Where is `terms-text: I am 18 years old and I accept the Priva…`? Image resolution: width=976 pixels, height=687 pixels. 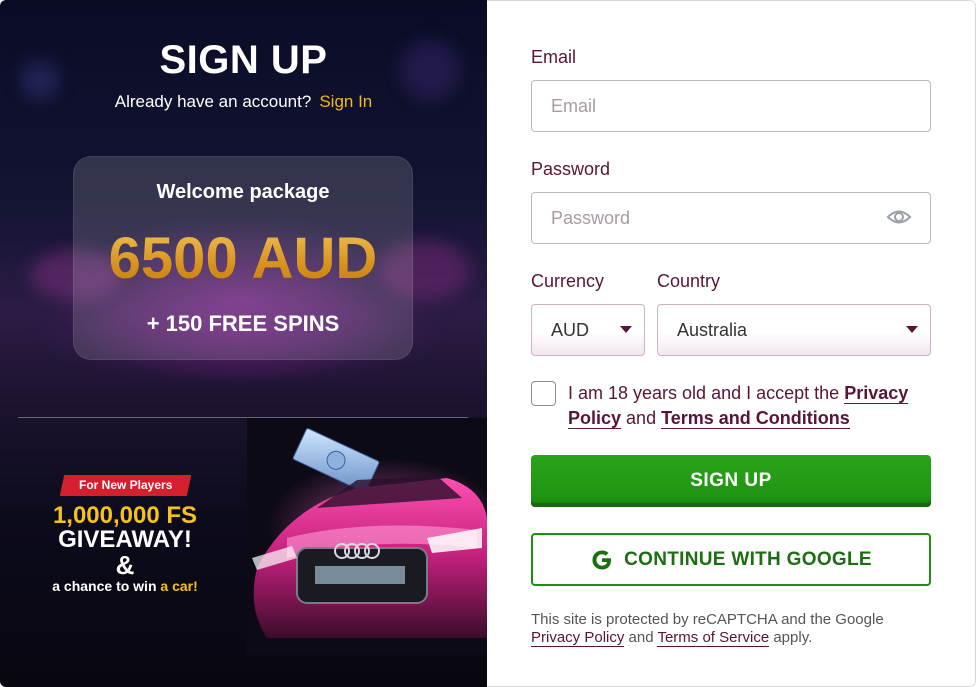 terms-text: I am 18 years old and I accept the Priva… is located at coordinates (748, 406).